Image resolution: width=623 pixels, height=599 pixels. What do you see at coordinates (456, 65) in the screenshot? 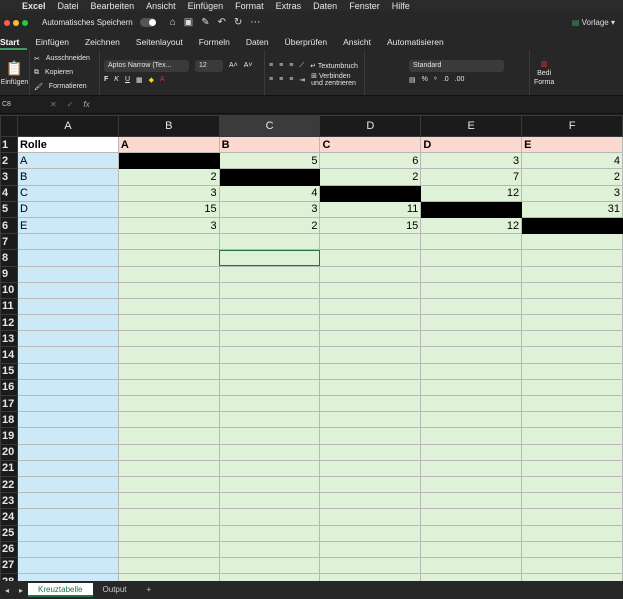
I see `number-format-dropdown: Standard` at bounding box center [456, 65].